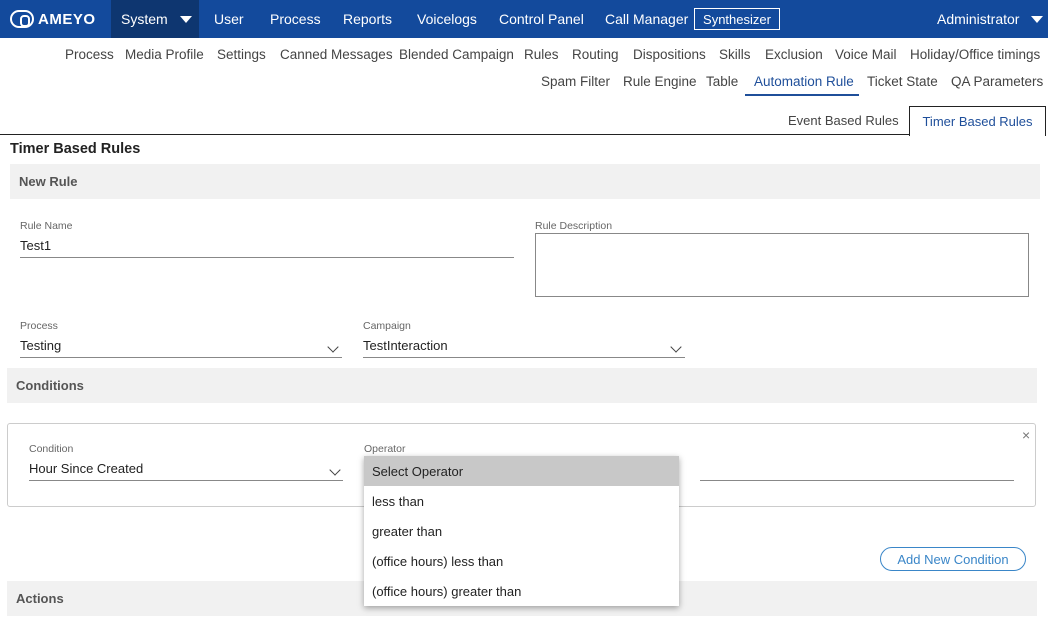  What do you see at coordinates (144, 19) in the screenshot?
I see `nav-system-label: System` at bounding box center [144, 19].